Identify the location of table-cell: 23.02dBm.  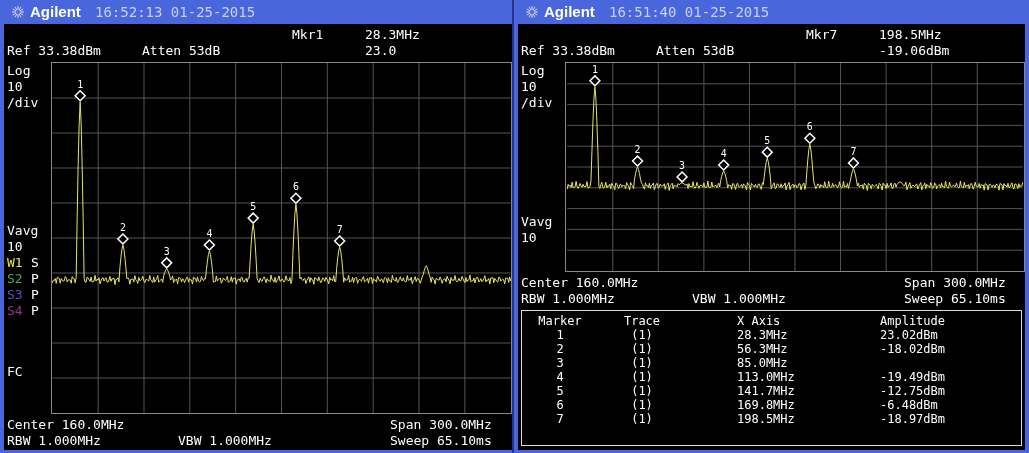
(909, 335).